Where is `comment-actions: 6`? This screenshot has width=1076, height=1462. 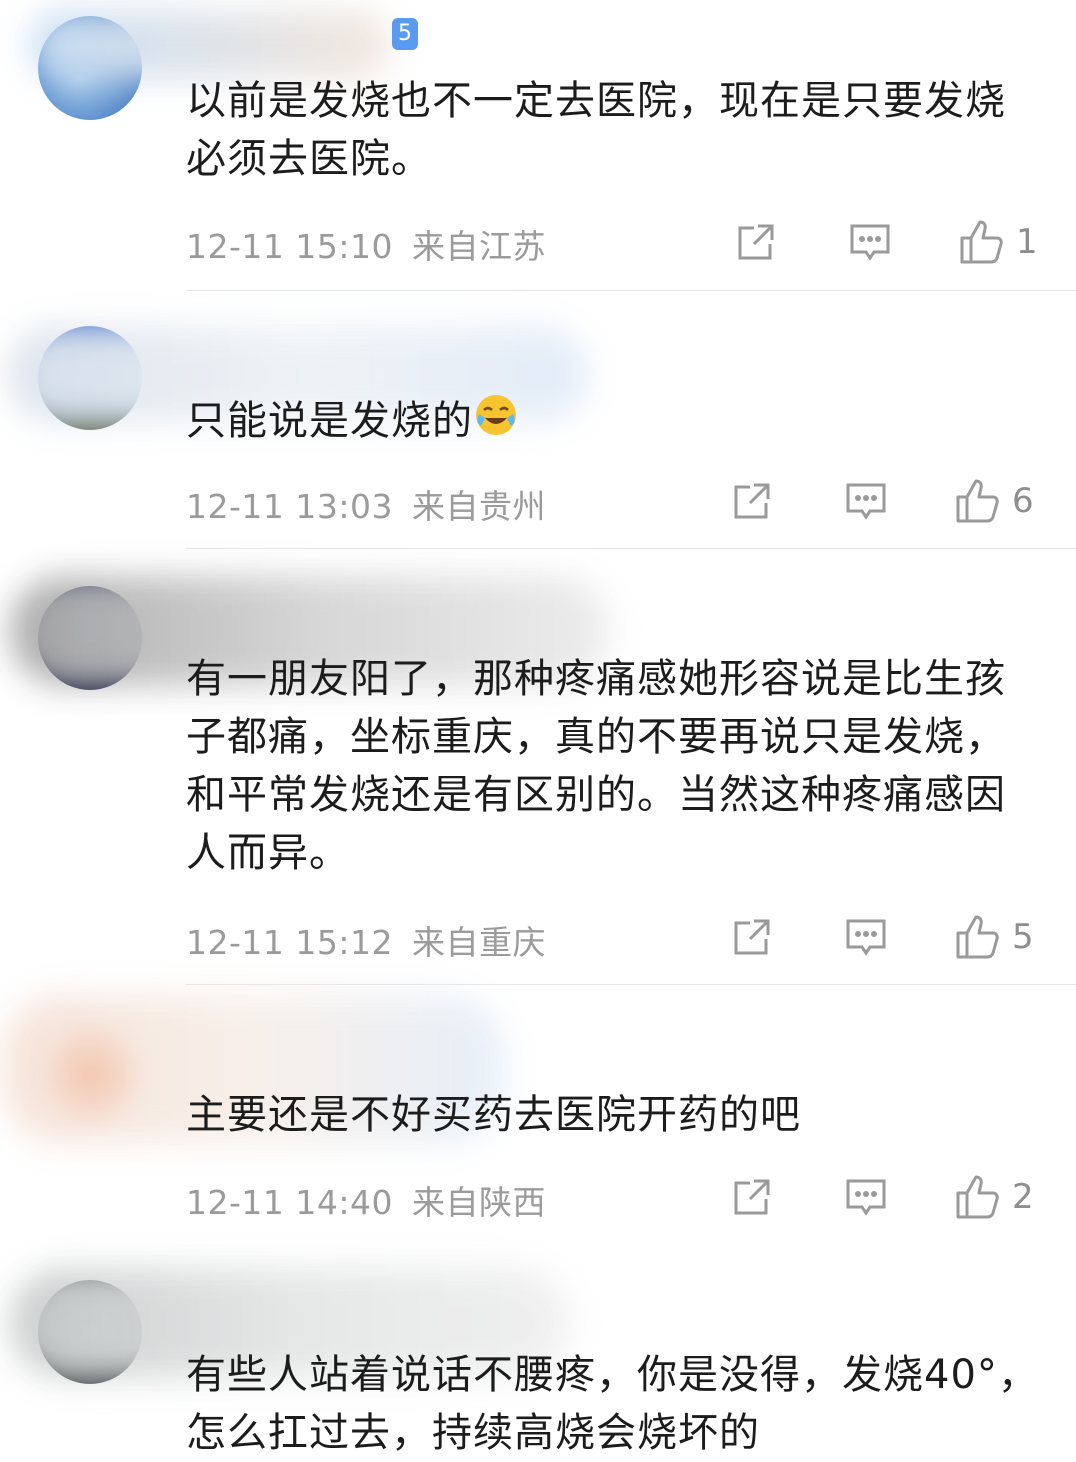
comment-actions: 6 is located at coordinates (888, 501).